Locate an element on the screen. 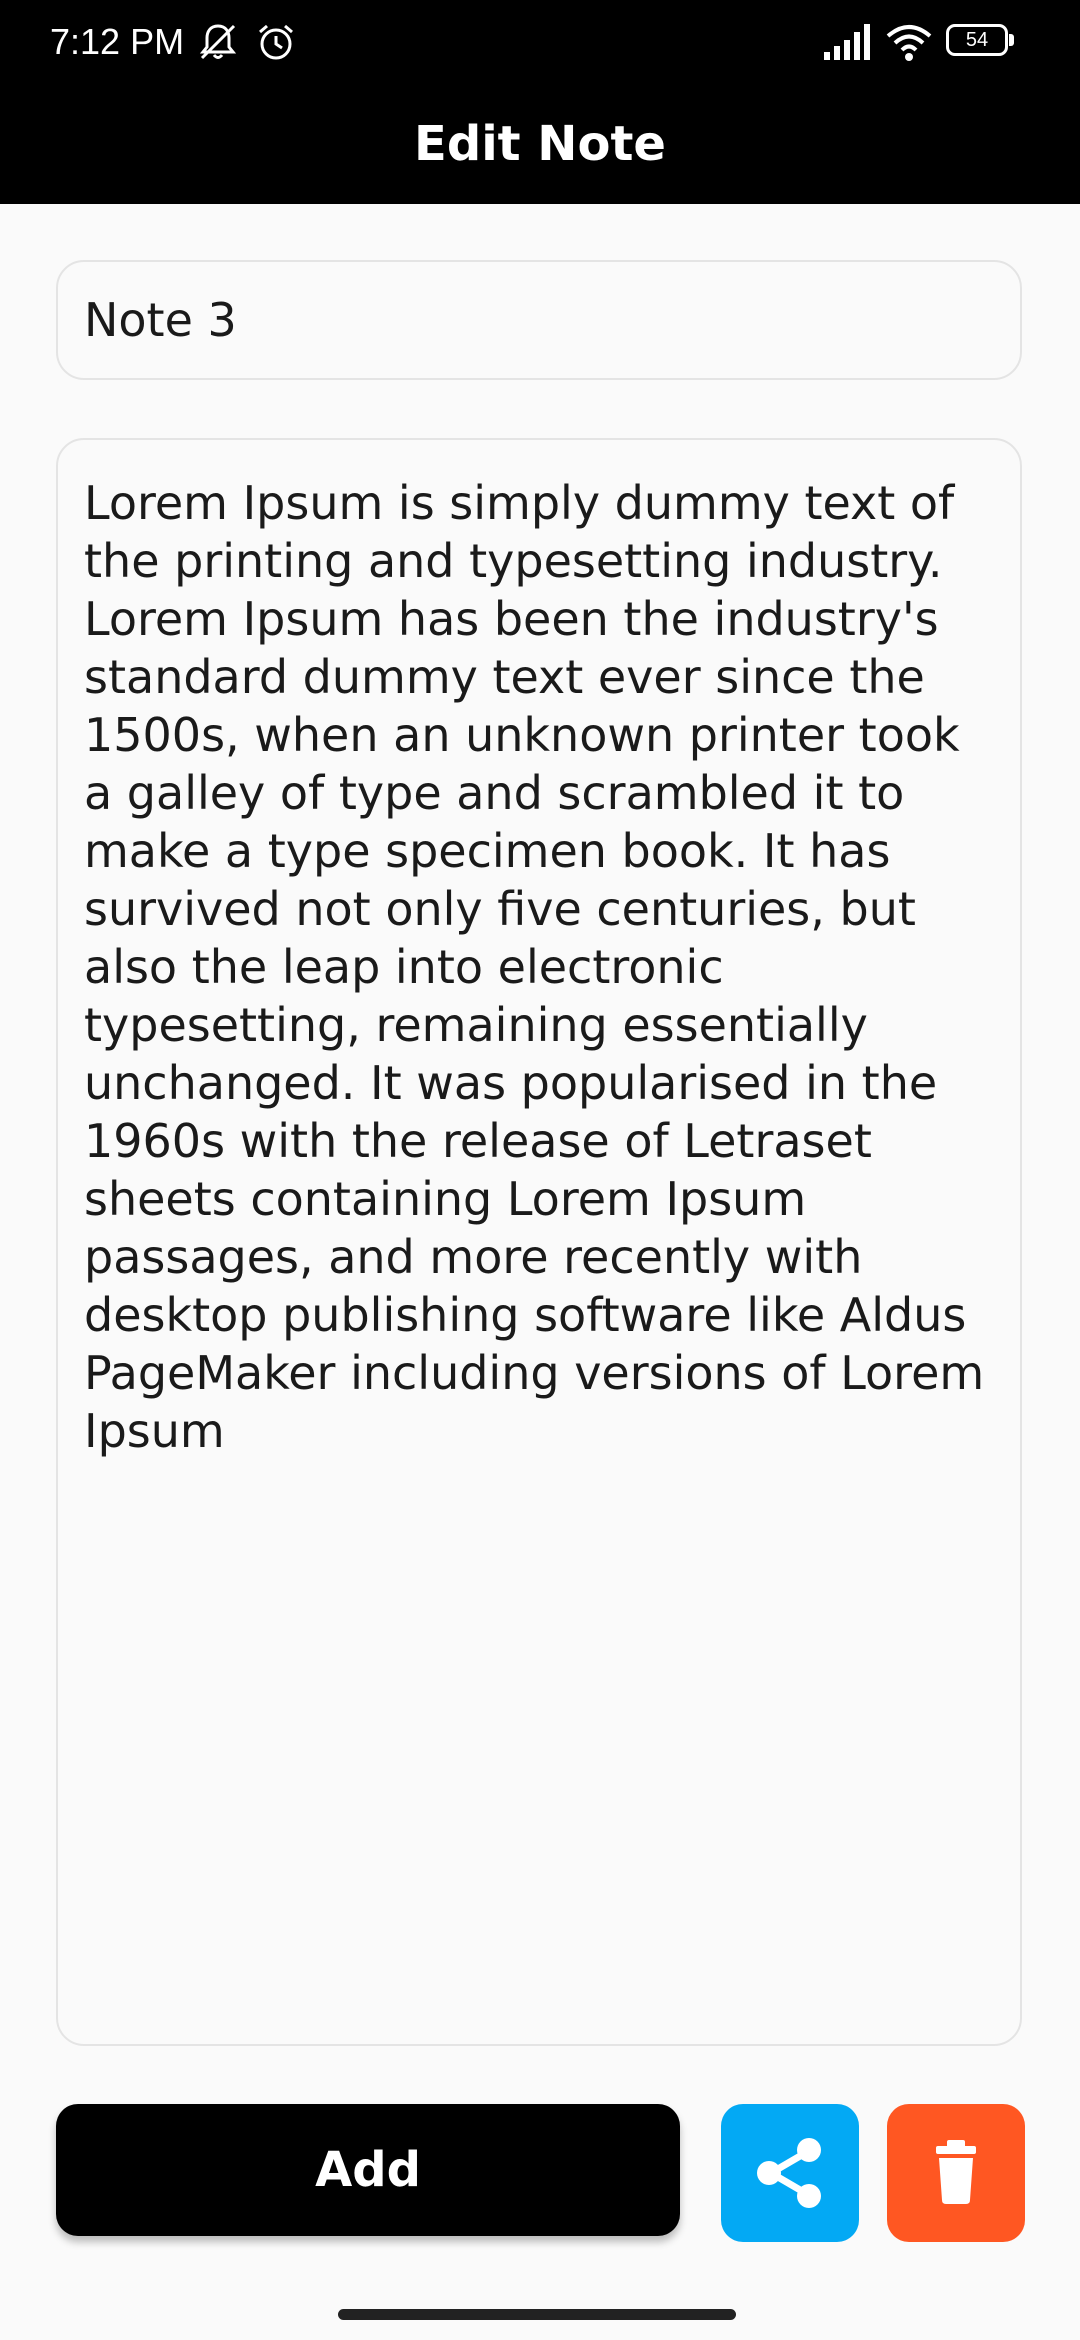 The height and width of the screenshot is (2340, 1080). share-button is located at coordinates (790, 2173).